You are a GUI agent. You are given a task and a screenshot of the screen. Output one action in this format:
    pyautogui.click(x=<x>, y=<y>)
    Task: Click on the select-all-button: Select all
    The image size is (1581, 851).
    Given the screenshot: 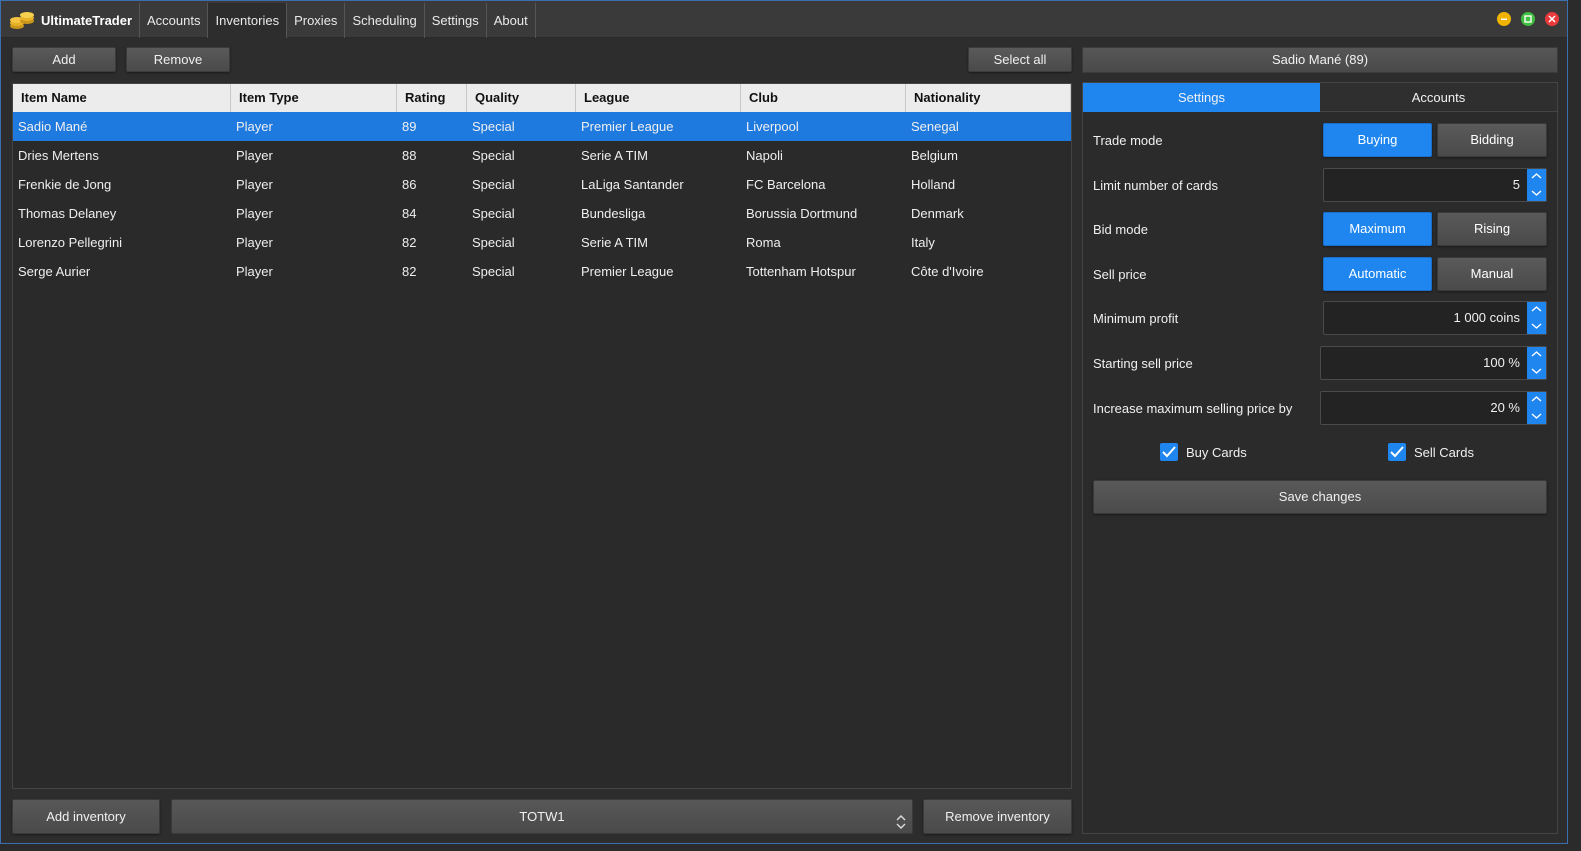 What is the action you would take?
    pyautogui.click(x=1020, y=59)
    